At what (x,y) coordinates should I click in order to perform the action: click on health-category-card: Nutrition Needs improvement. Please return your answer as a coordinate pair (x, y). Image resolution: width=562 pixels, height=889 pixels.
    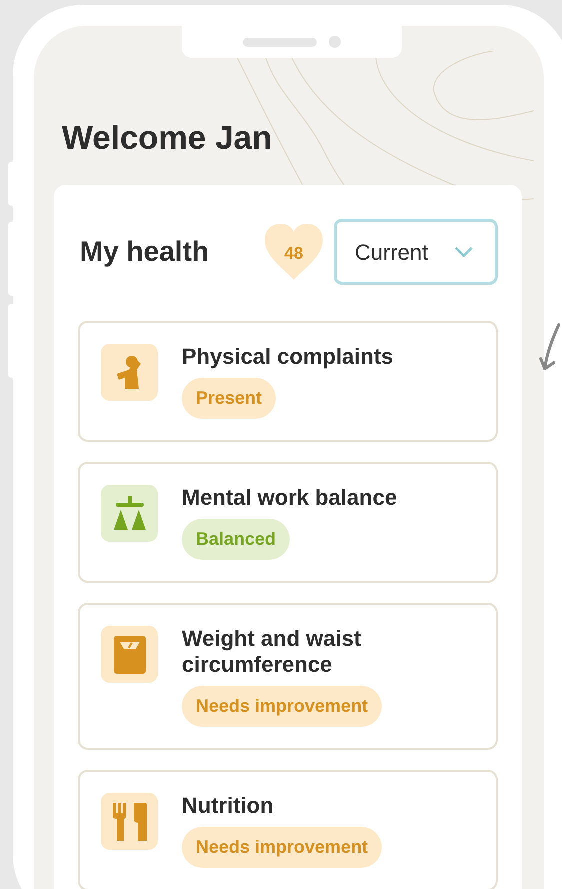
    Looking at the image, I should click on (288, 829).